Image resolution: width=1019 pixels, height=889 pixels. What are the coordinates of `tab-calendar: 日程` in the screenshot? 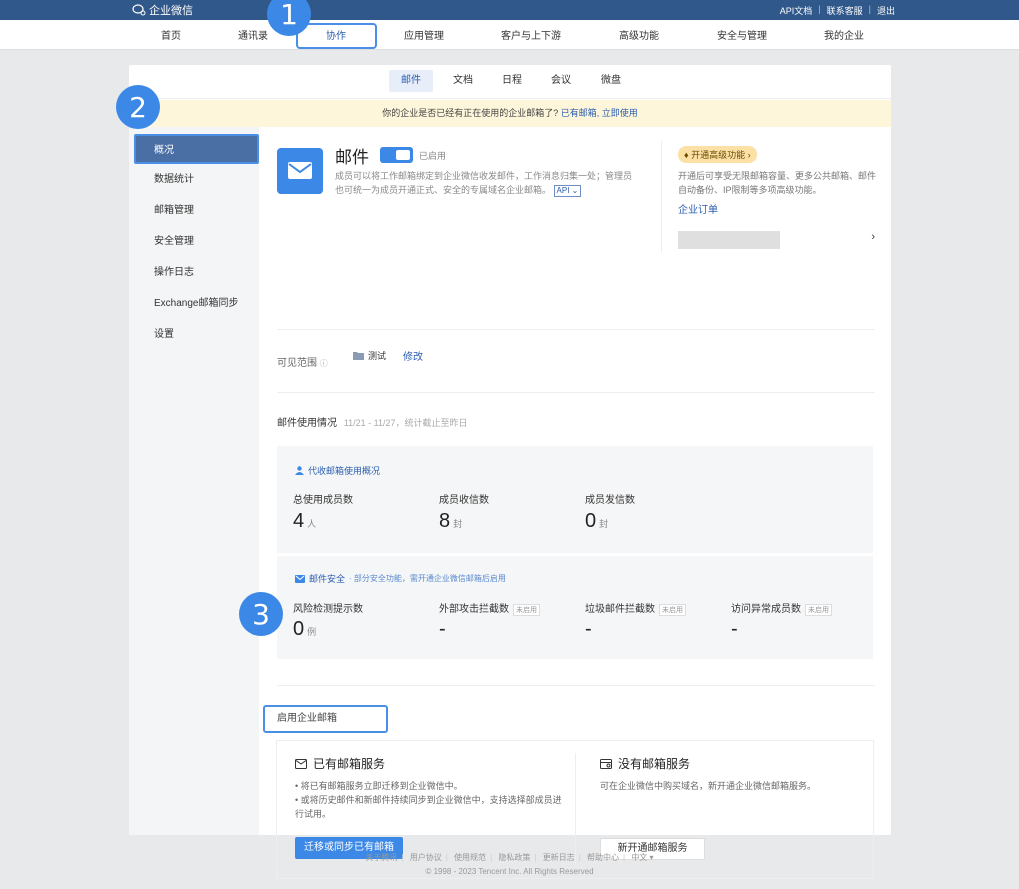 It's located at (512, 81).